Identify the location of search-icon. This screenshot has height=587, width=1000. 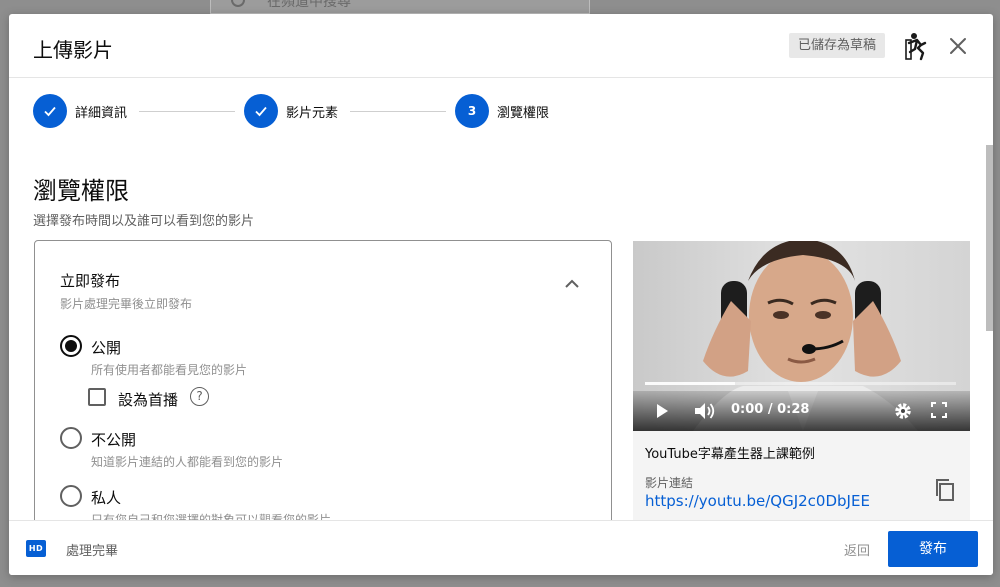
(238, 3).